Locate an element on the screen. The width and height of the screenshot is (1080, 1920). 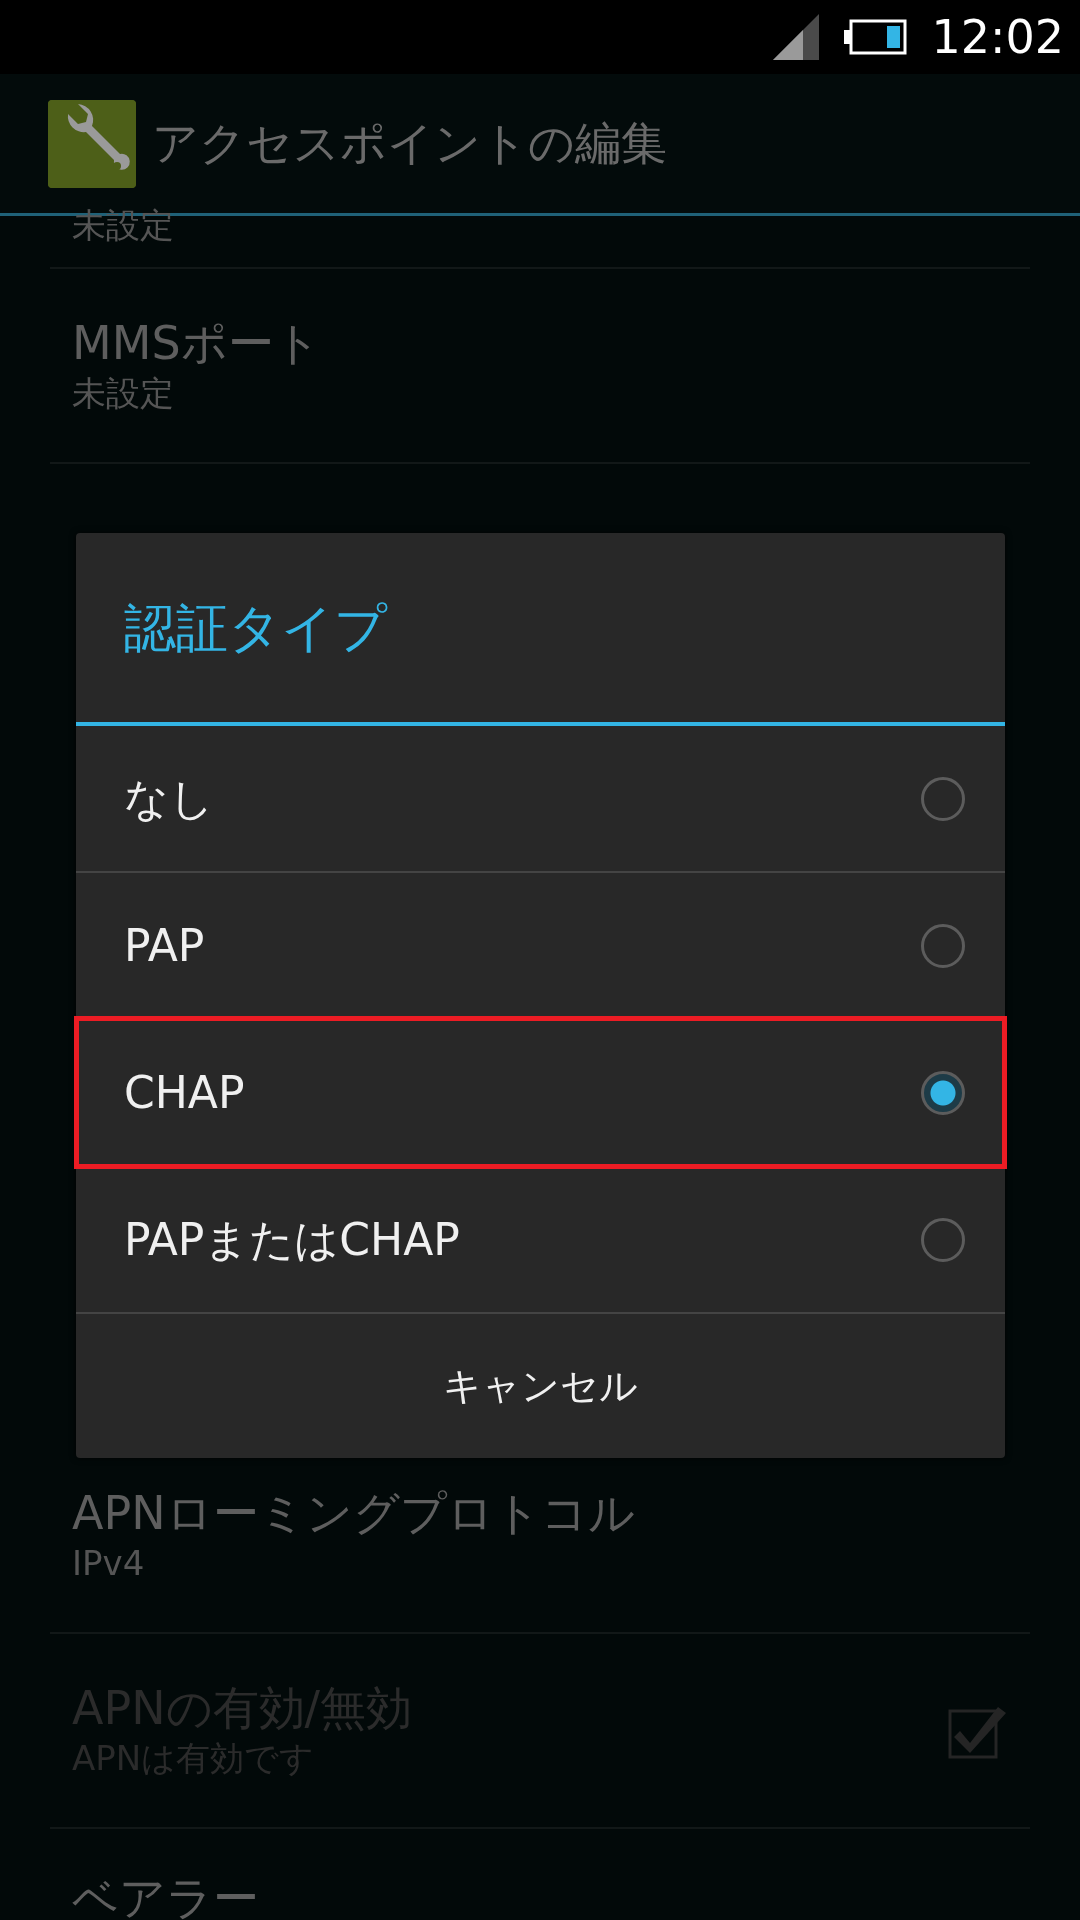
setting-title: MMSポート is located at coordinates (196, 343).